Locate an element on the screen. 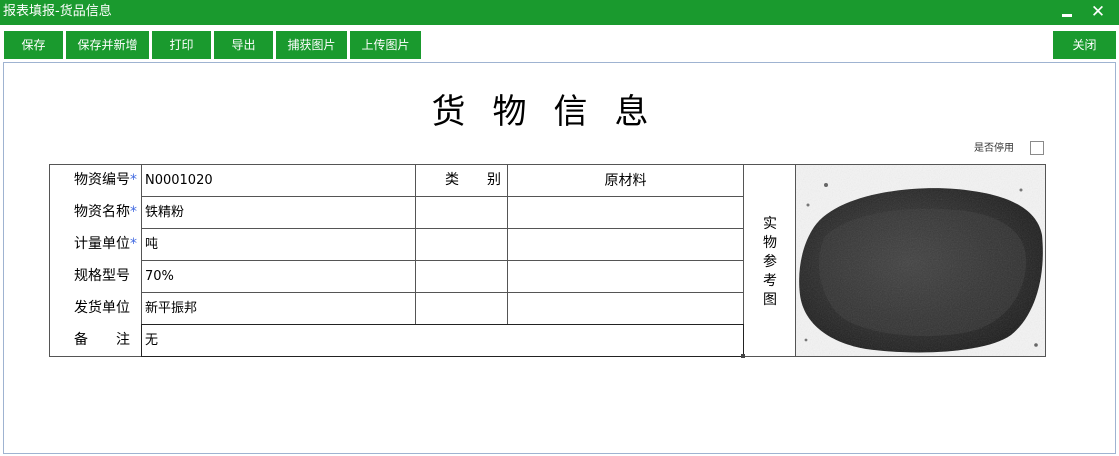  minimize-icon is located at coordinates (1068, 12).